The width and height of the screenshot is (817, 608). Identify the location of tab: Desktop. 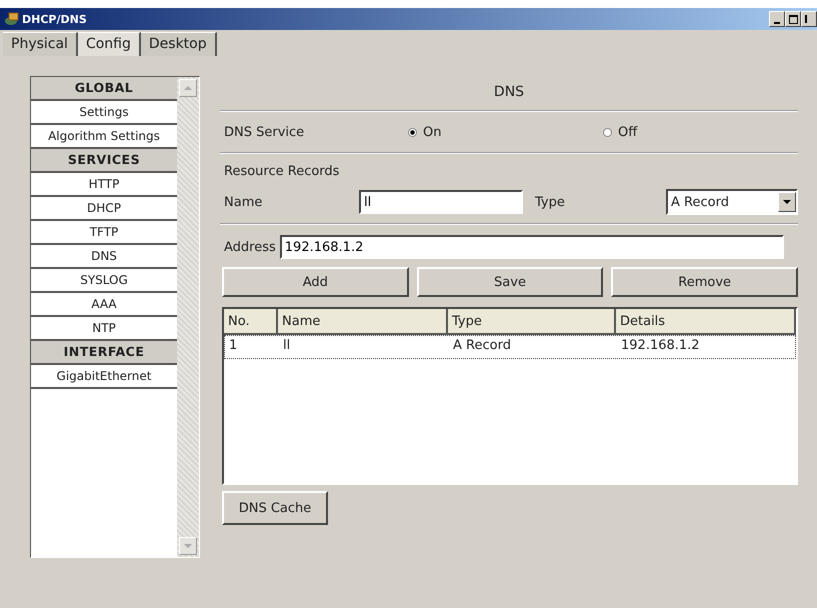
(178, 44).